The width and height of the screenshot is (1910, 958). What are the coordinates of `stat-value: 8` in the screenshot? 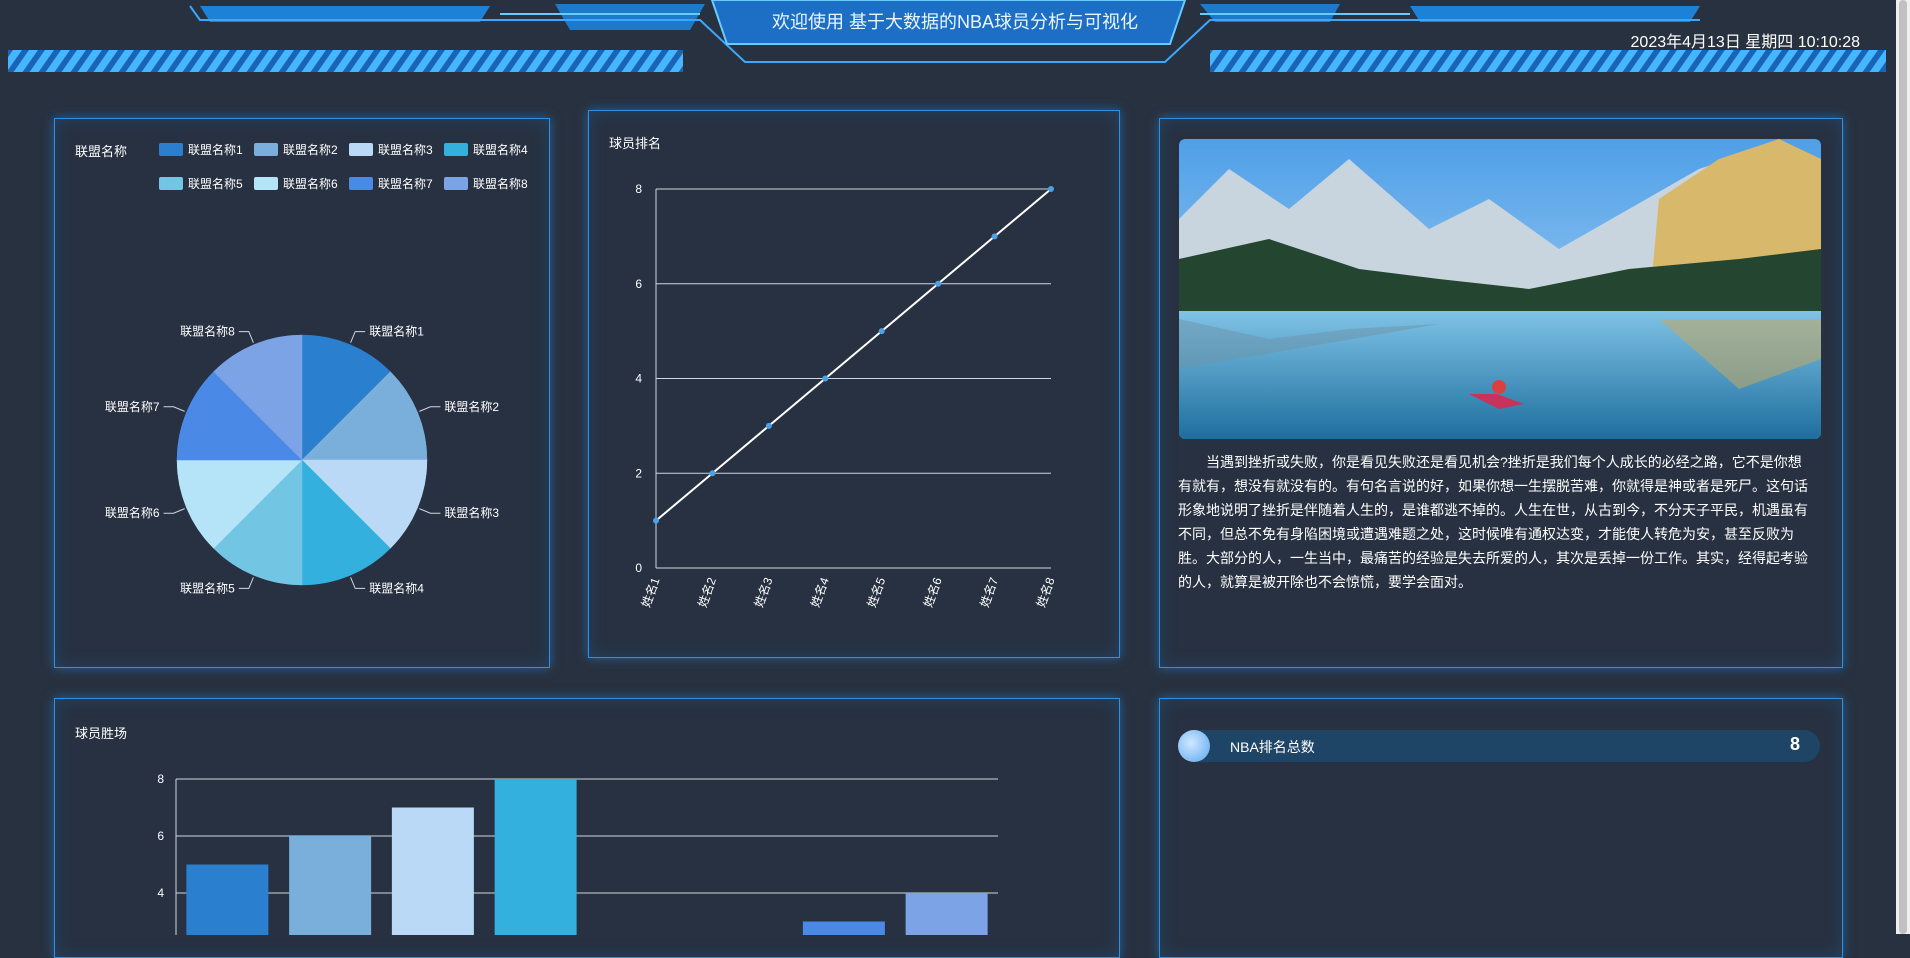 It's located at (1794, 744).